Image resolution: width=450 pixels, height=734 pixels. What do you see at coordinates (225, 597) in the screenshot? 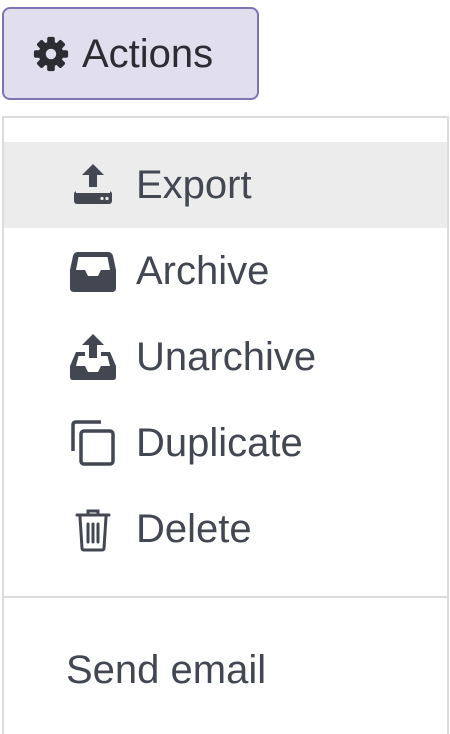
I see `menu-divider` at bounding box center [225, 597].